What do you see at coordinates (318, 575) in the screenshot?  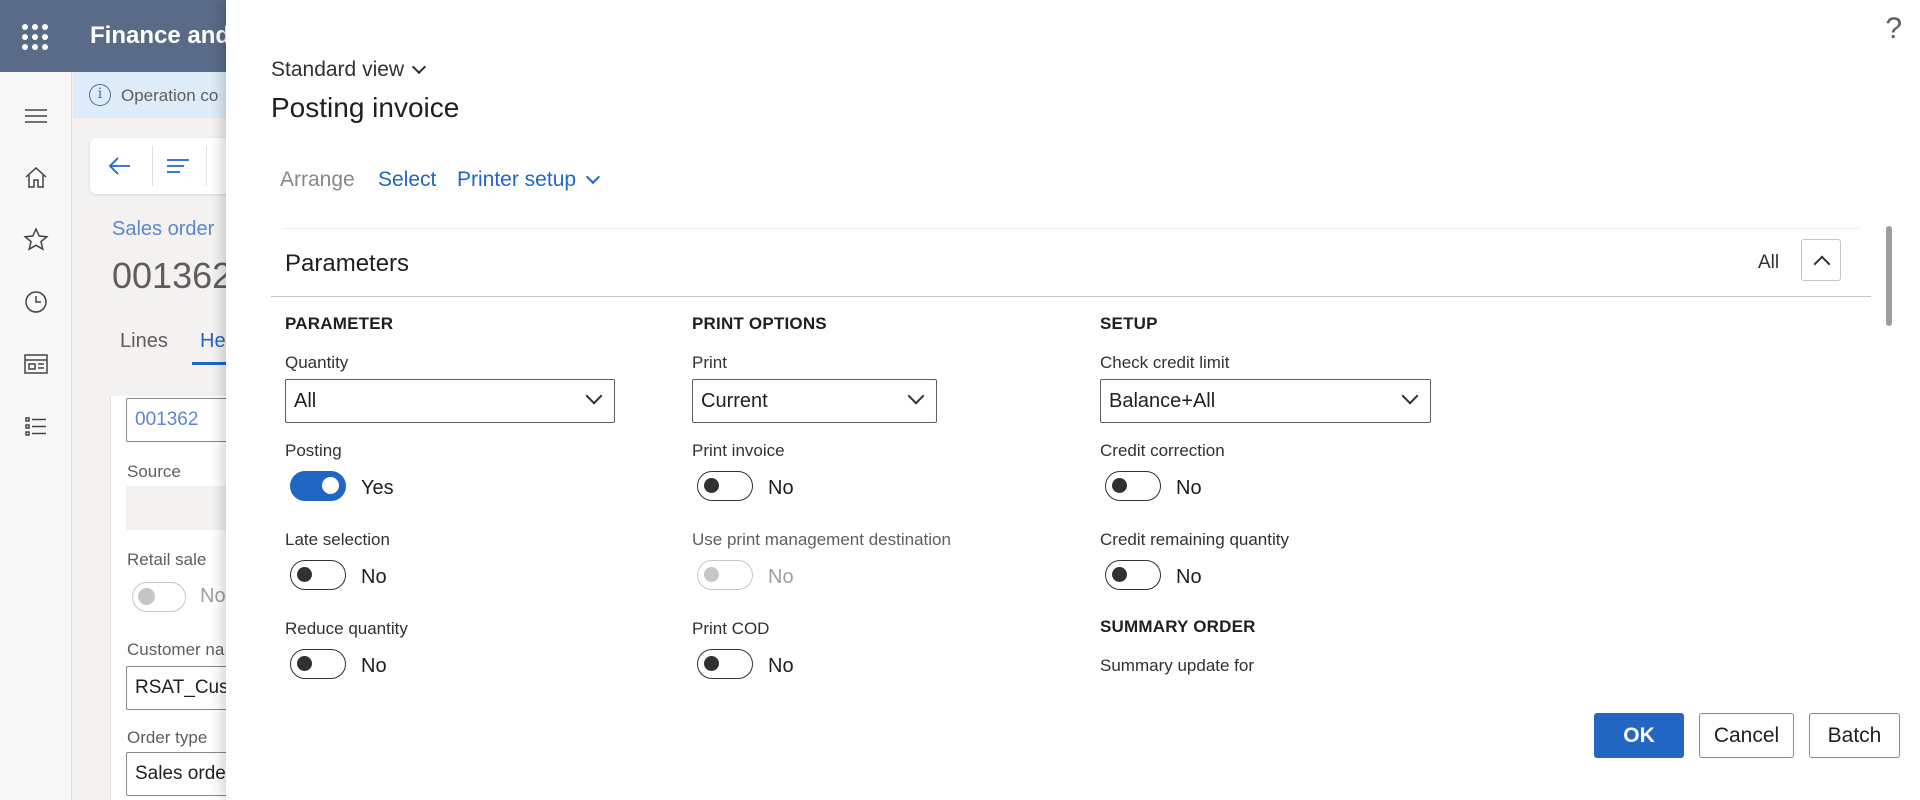 I see `late-selection-toggle` at bounding box center [318, 575].